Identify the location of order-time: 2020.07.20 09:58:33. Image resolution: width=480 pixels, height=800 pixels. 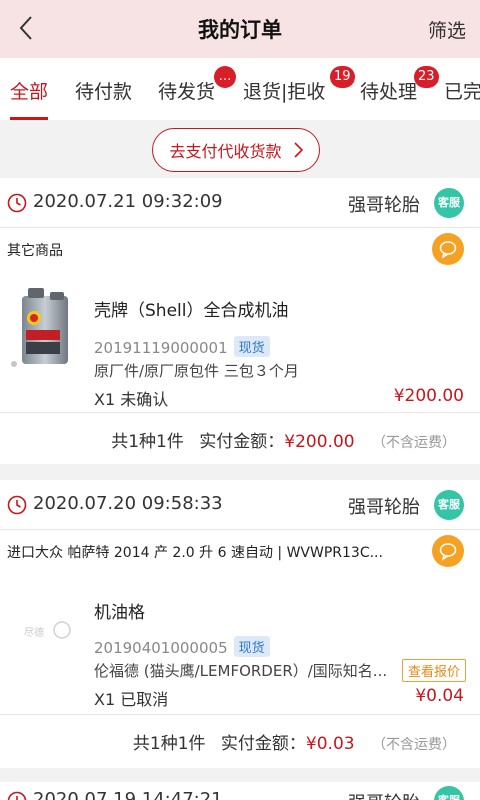
(128, 503).